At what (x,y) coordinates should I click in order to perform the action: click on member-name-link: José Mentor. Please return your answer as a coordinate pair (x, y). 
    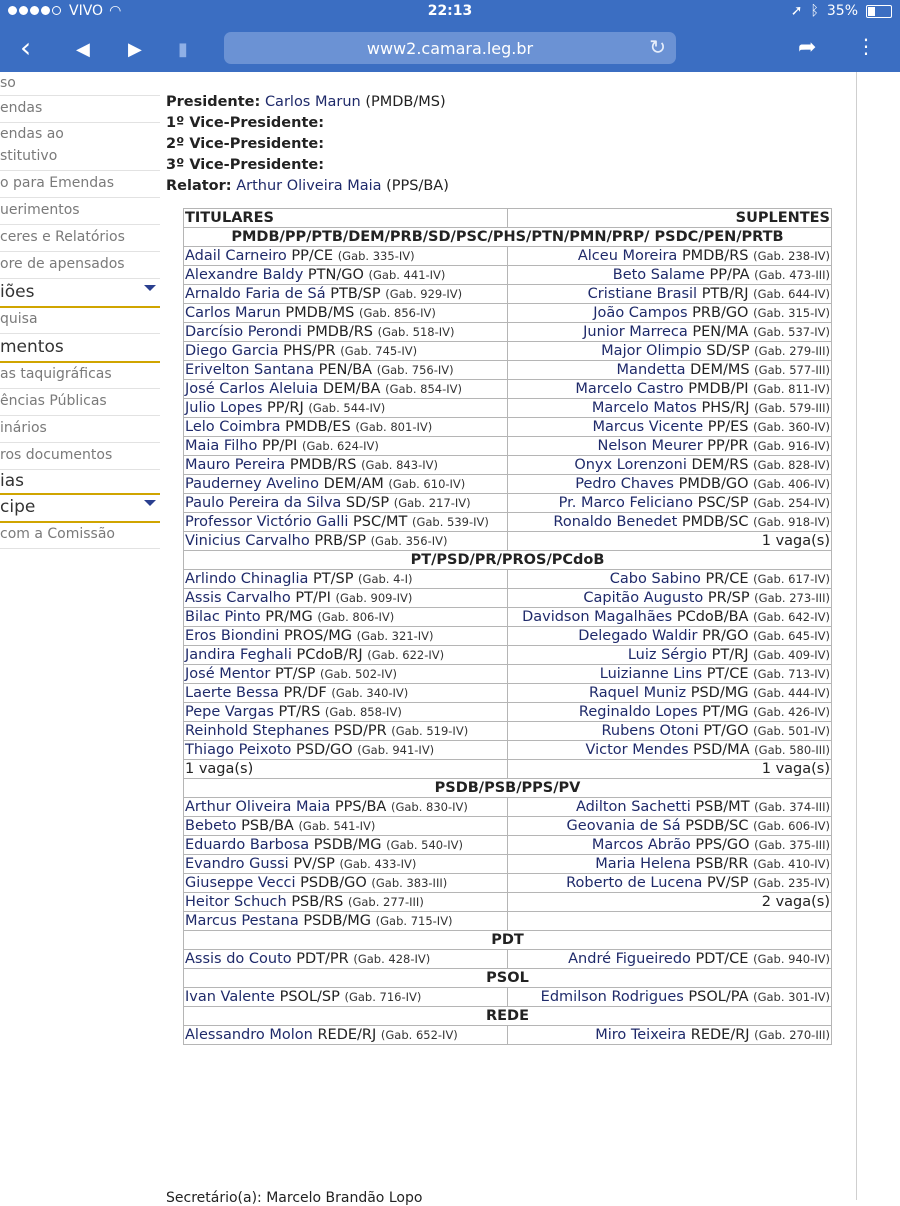
    Looking at the image, I should click on (227, 674).